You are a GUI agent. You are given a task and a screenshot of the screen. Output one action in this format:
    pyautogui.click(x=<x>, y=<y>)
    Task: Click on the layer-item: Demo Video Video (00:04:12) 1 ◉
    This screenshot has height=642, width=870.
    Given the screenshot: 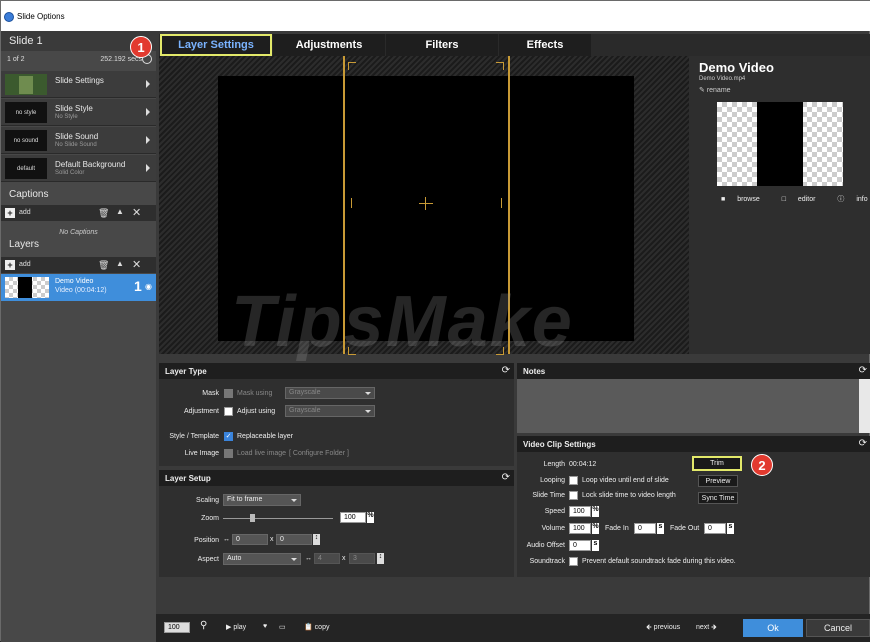 What is the action you would take?
    pyautogui.click(x=78, y=287)
    